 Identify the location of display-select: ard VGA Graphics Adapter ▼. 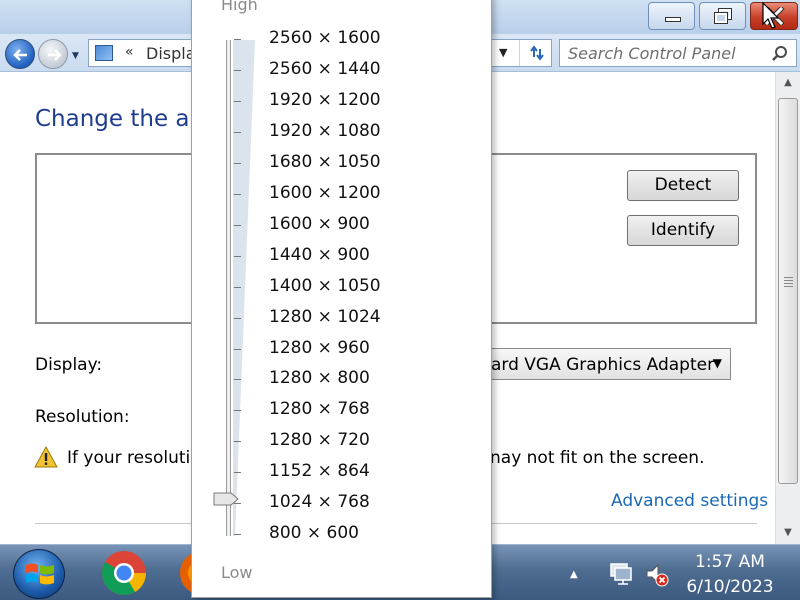
(605, 364).